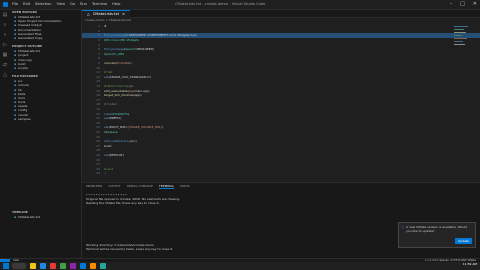  What do you see at coordinates (5, 75) in the screenshot?
I see `cmake-icon: △` at bounding box center [5, 75].